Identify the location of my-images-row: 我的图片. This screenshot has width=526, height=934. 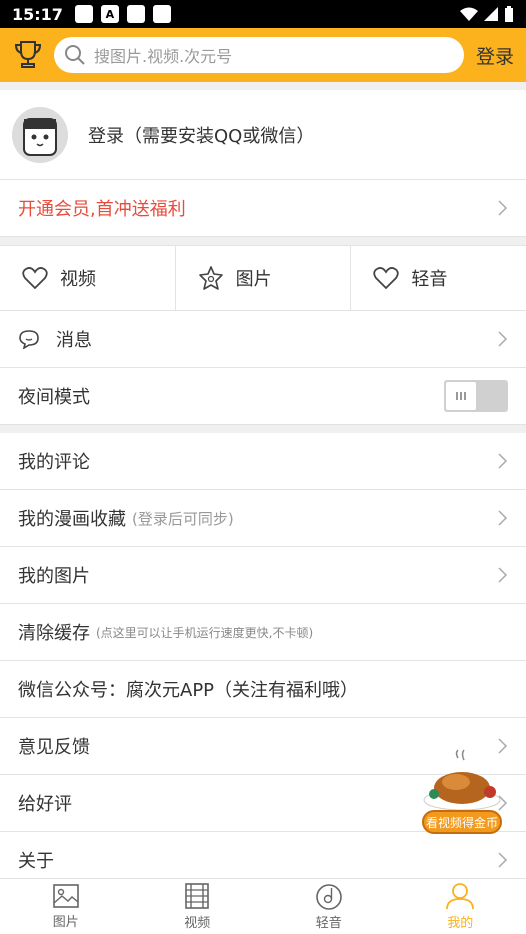
(263, 575).